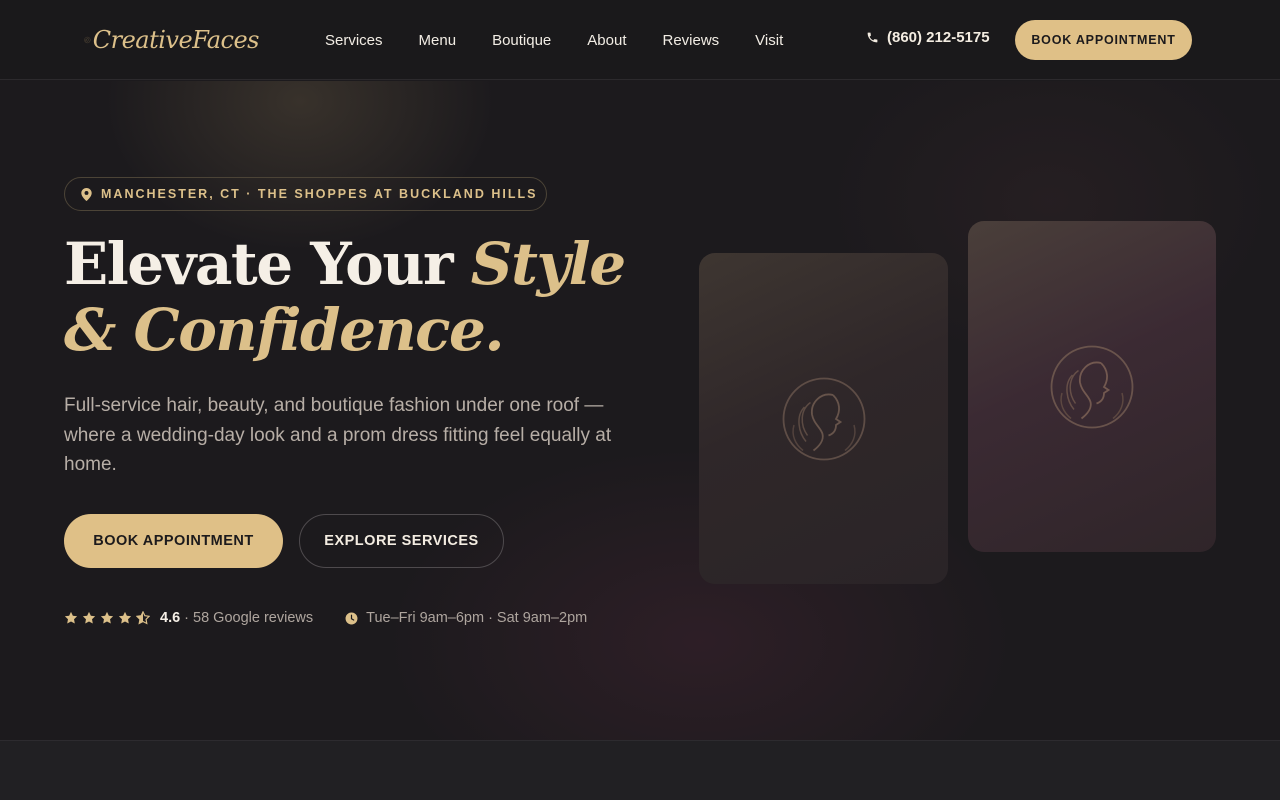 The height and width of the screenshot is (800, 1280). I want to click on business-hours: Tue–Fri 9am–6pm · Sat 9am–2pm, so click(466, 618).